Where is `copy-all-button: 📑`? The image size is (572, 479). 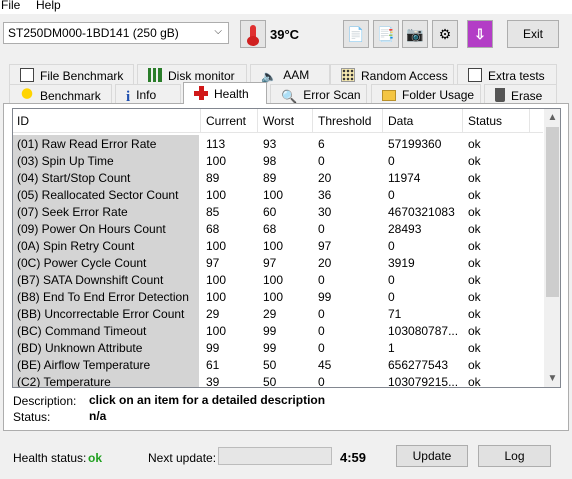 copy-all-button: 📑 is located at coordinates (386, 34).